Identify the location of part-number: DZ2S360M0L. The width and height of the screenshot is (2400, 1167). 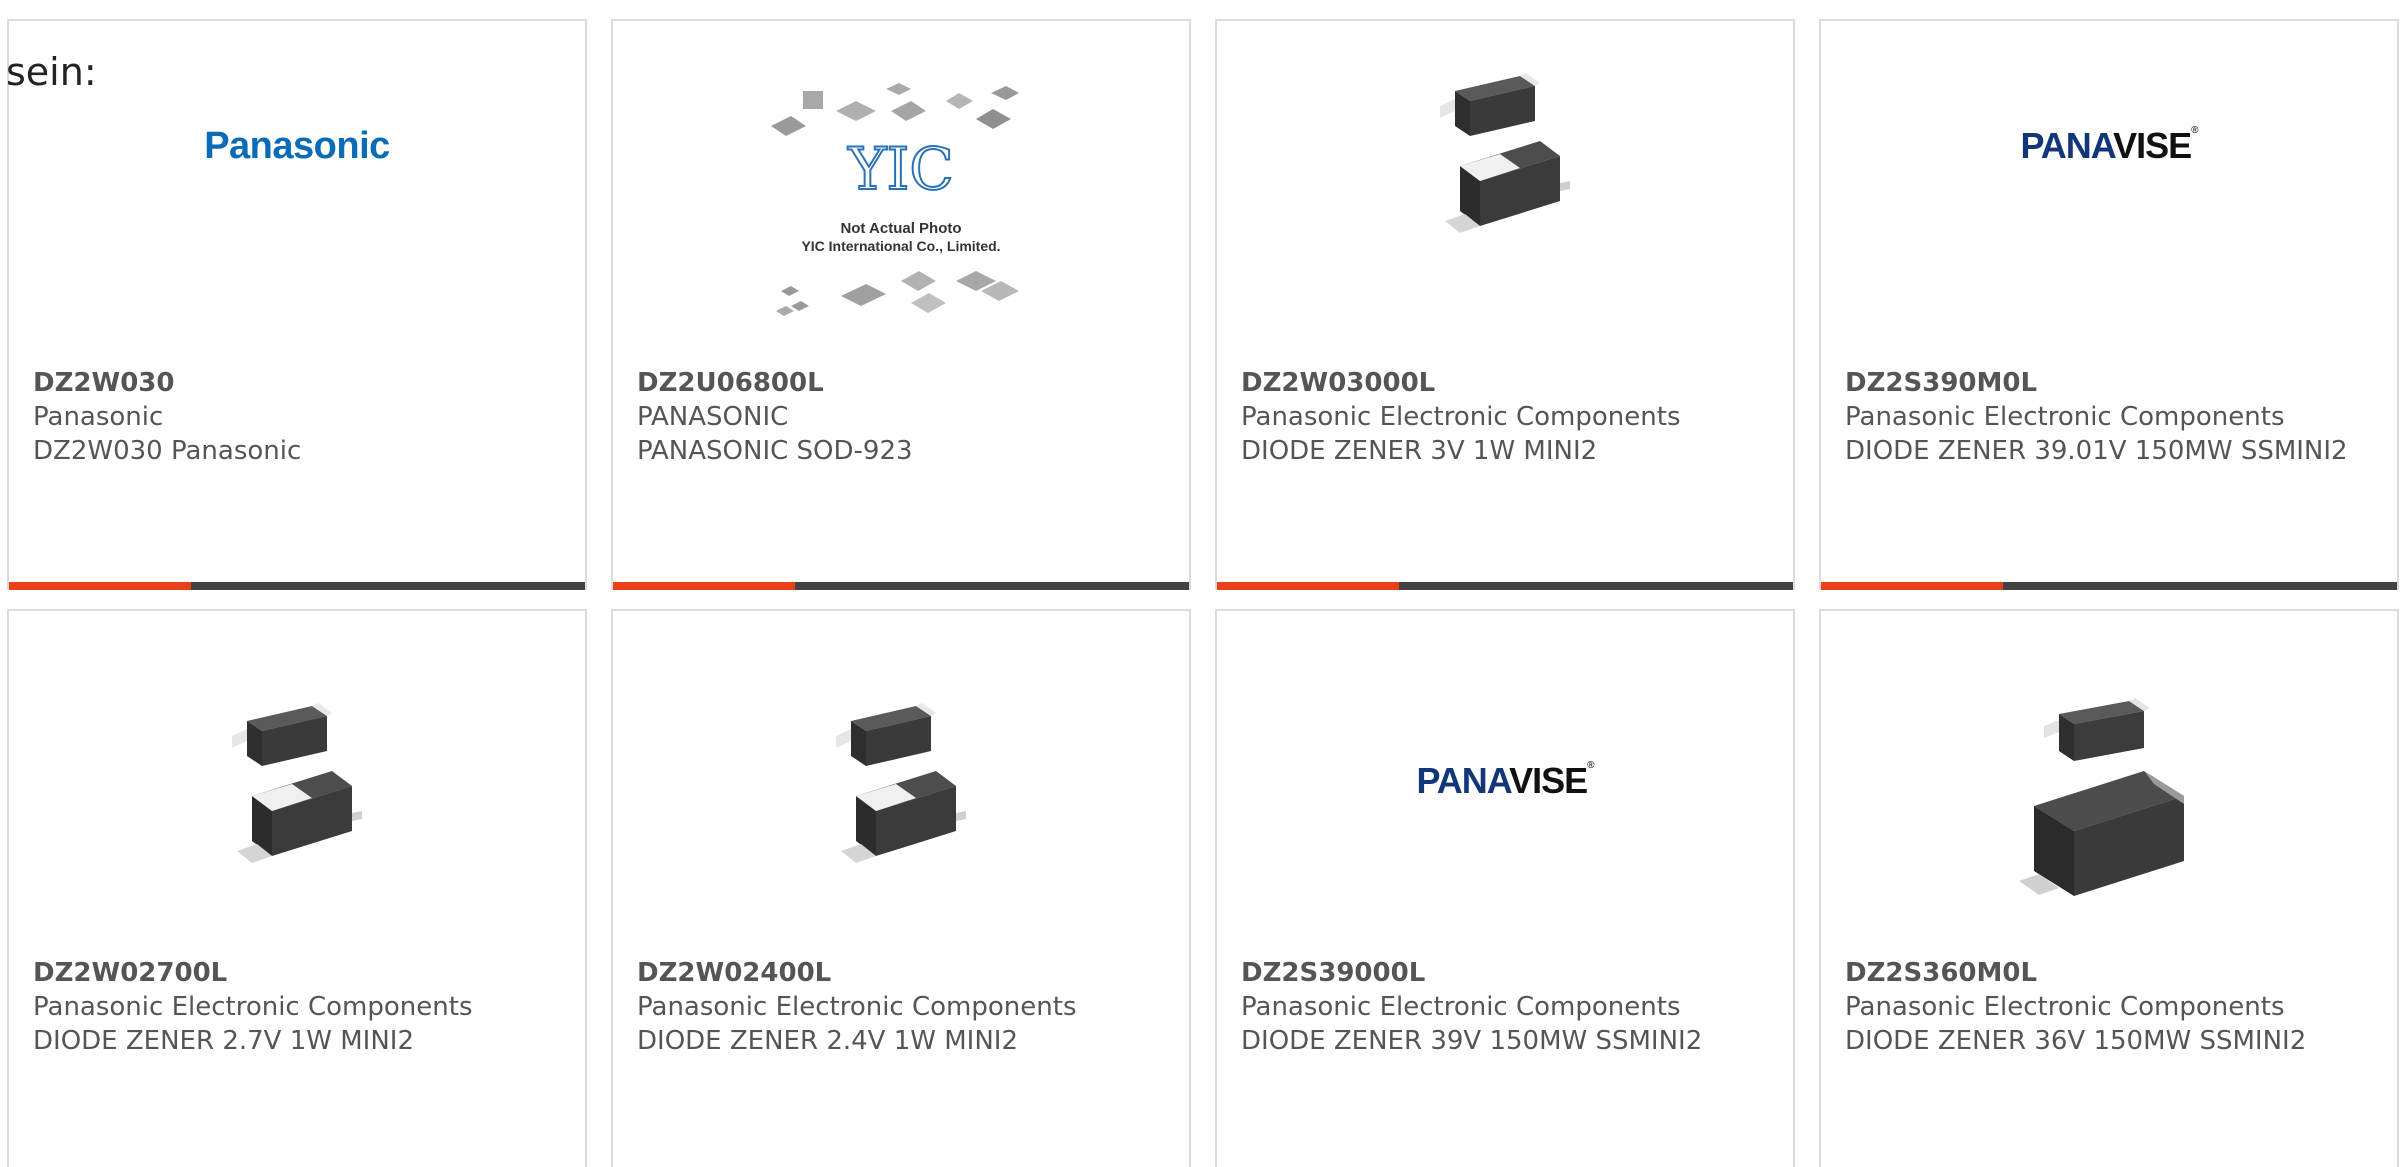
(2111, 973).